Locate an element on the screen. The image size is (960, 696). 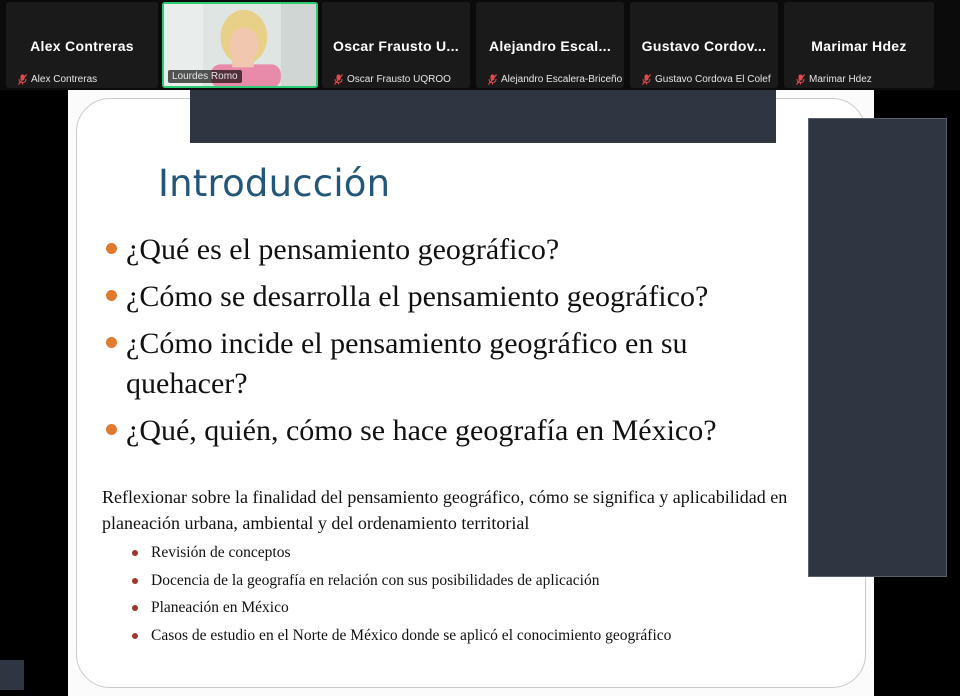
participant-display-name: Marimar Hdez is located at coordinates (859, 46).